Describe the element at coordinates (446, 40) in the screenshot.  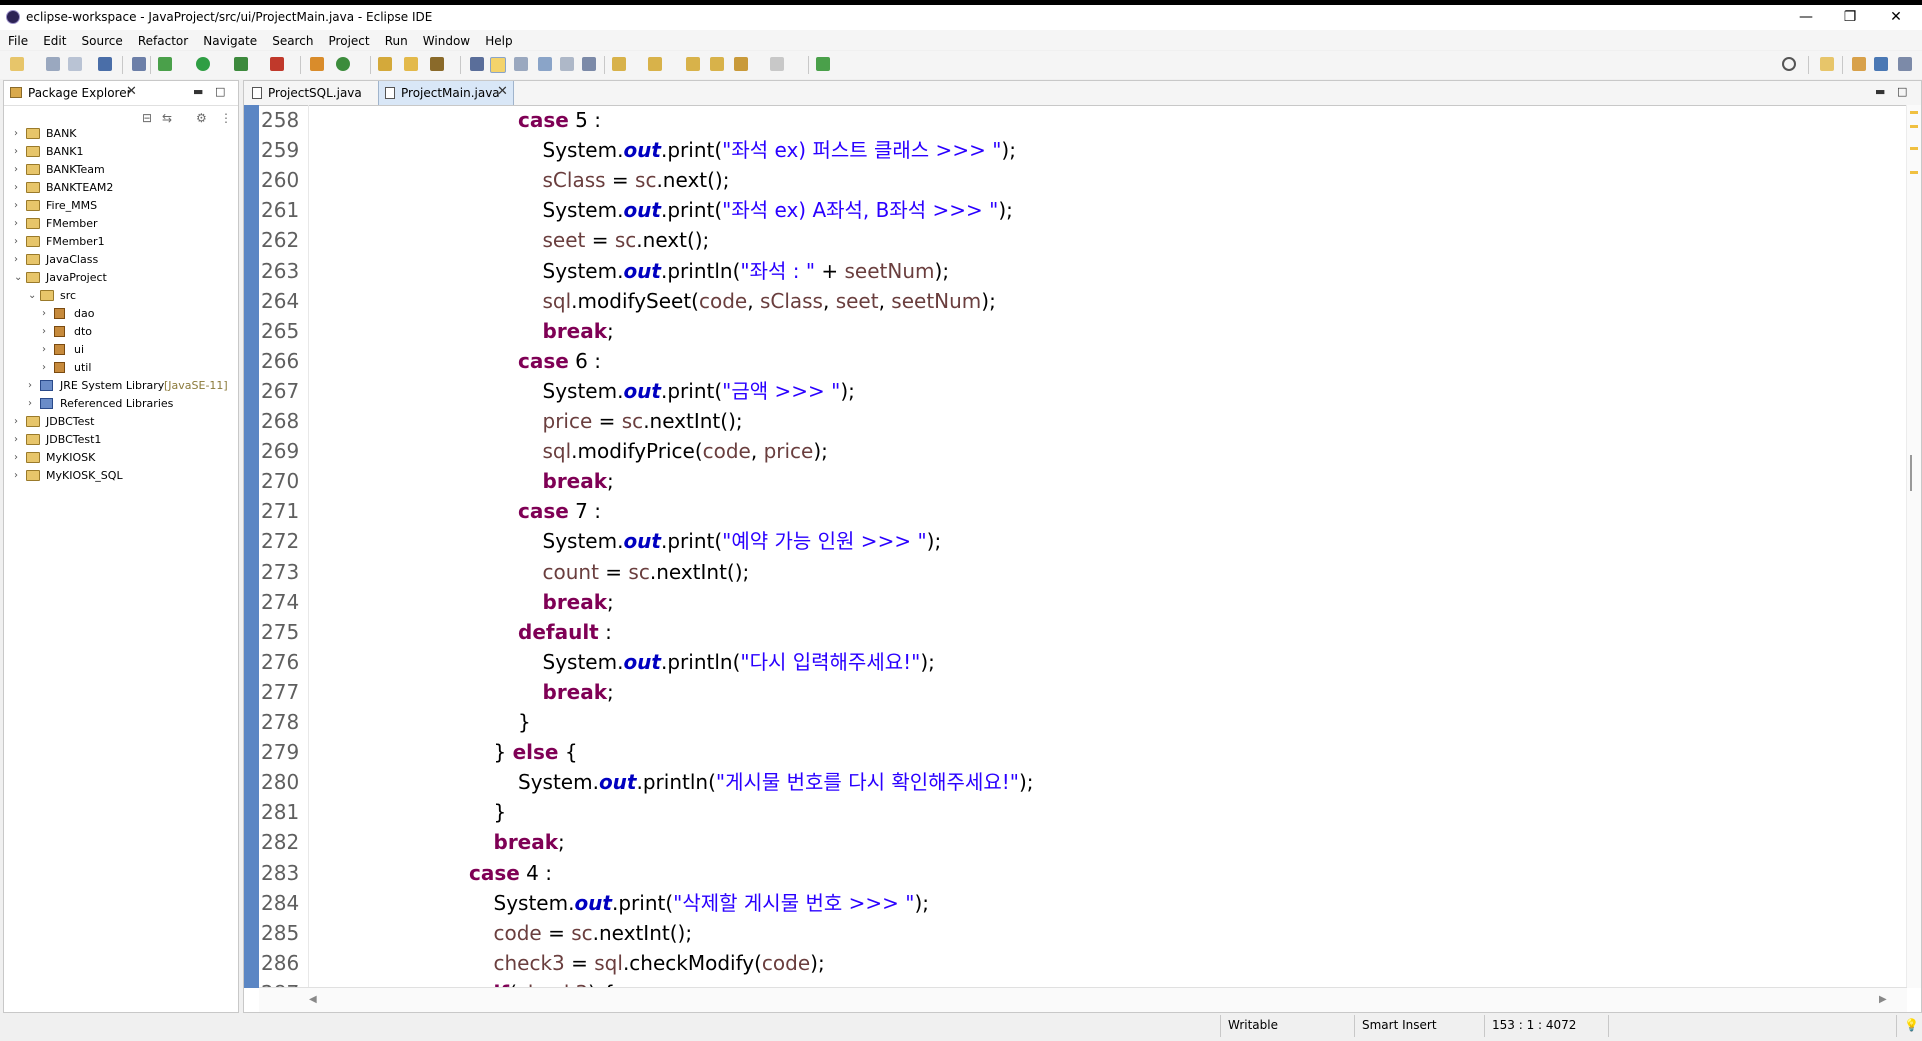
I see `menu-window: Window` at that location.